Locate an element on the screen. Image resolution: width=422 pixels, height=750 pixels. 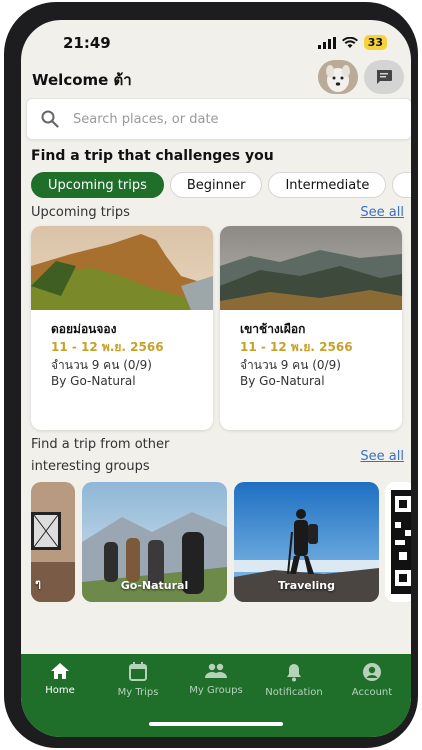
search-bar is located at coordinates (218, 119).